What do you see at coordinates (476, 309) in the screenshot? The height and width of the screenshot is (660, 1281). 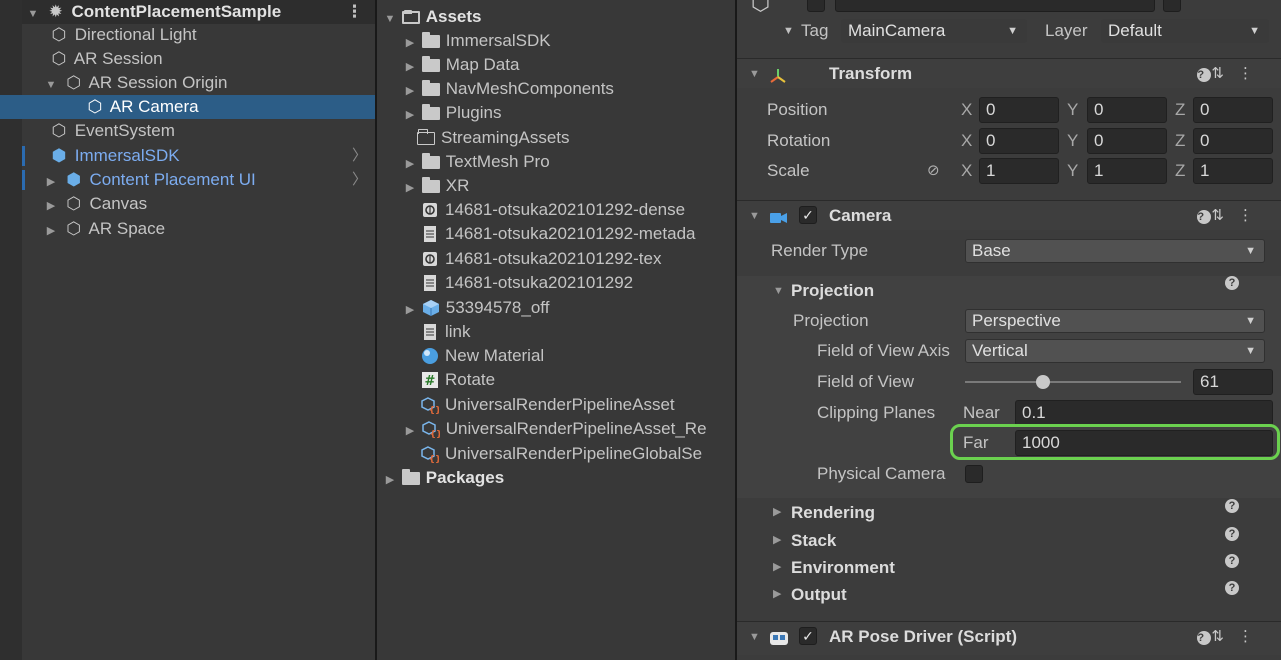 I see `project-asset: ▶ 53394578_off` at bounding box center [476, 309].